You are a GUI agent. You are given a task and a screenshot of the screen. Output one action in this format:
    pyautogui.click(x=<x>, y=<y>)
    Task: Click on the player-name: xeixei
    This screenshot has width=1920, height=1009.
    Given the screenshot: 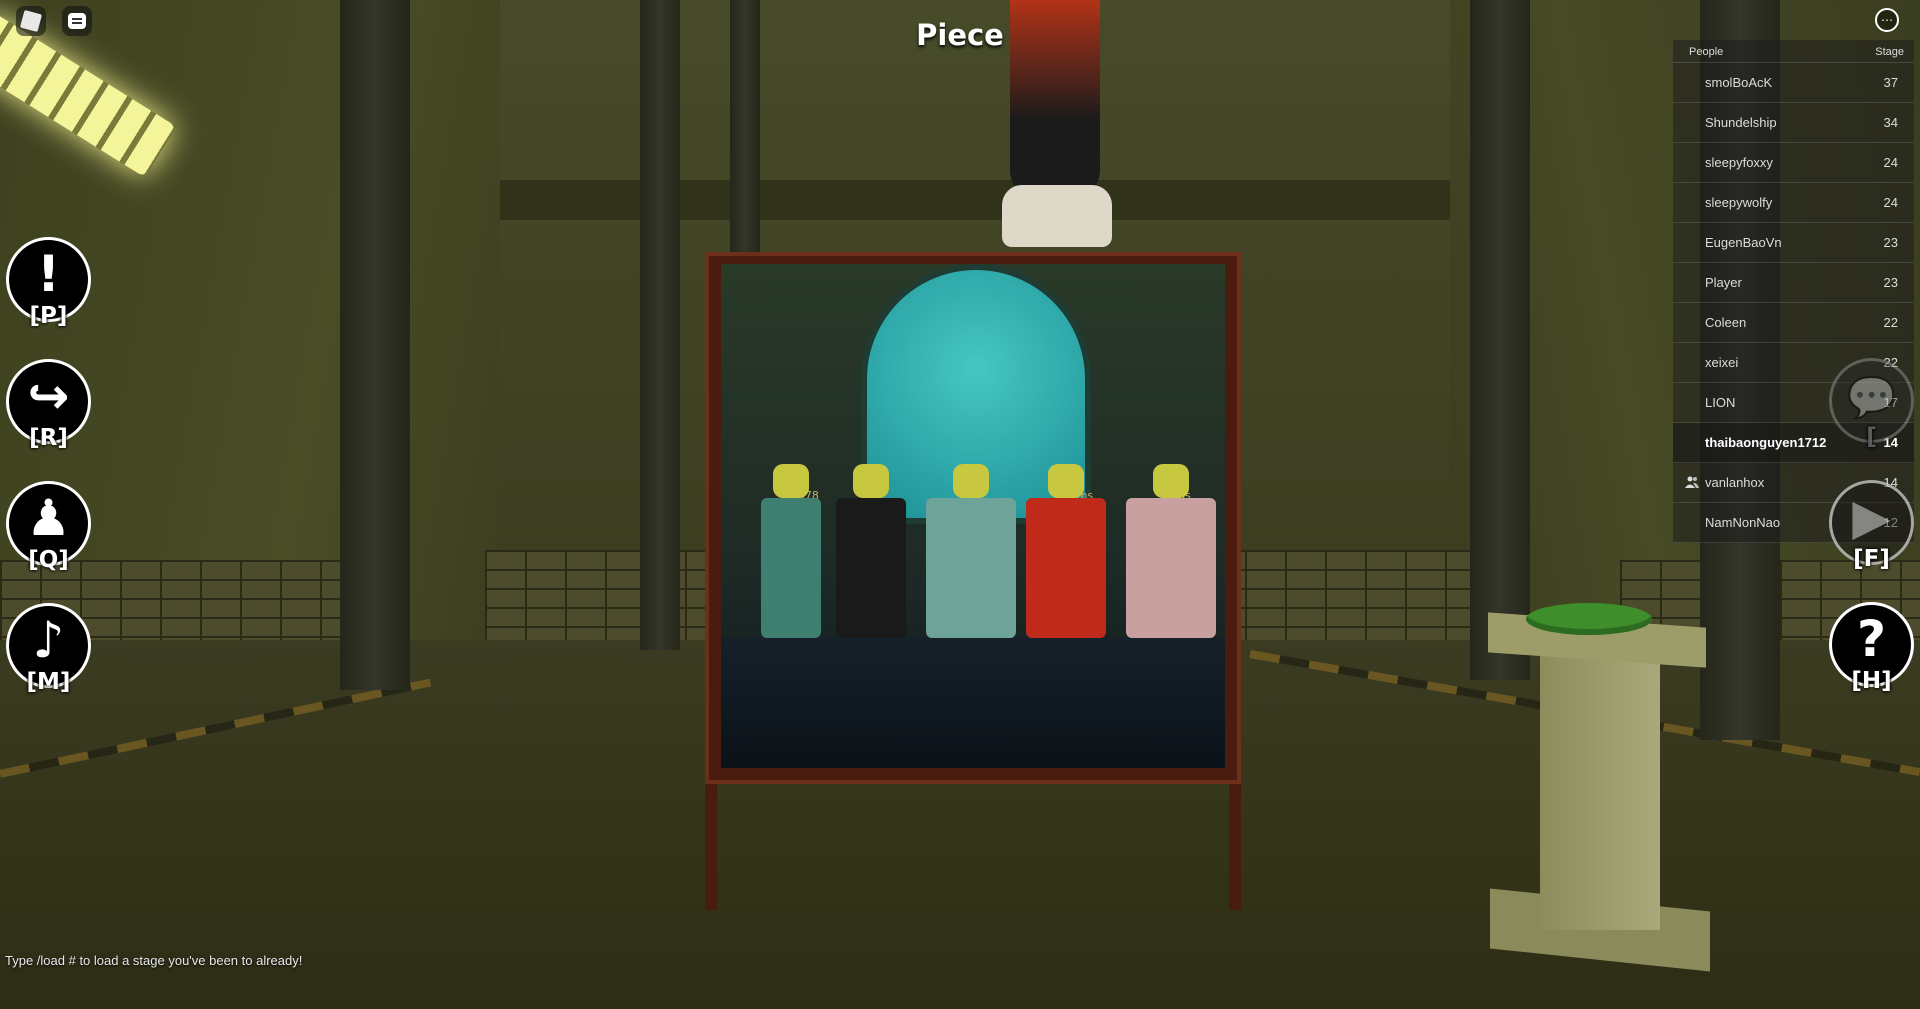 What is the action you would take?
    pyautogui.click(x=1722, y=362)
    